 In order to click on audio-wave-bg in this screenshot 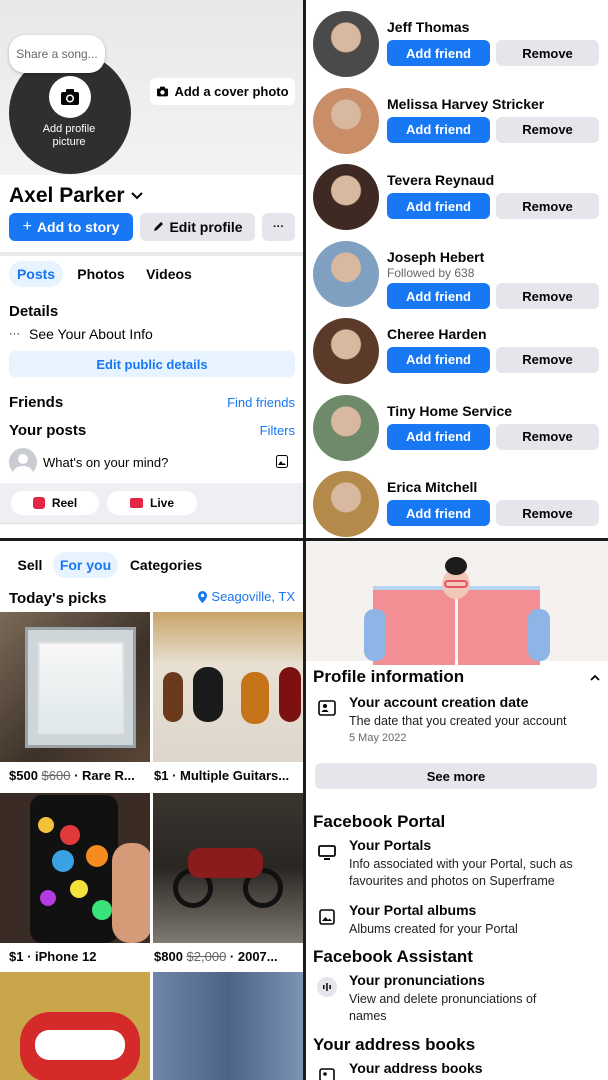, I will do `click(327, 987)`.